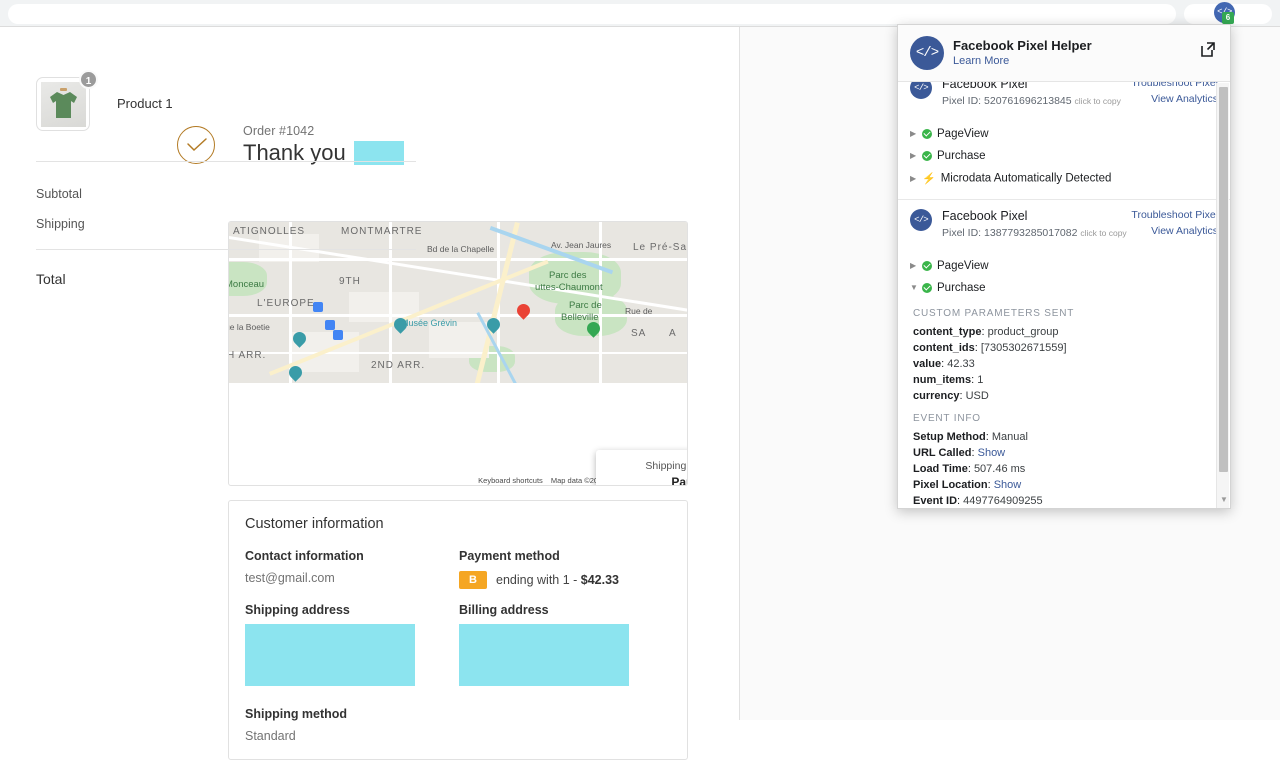 This screenshot has width=1280, height=760. I want to click on custom-parameters-title: CUSTOM PARAMETERS SENT, so click(994, 313).